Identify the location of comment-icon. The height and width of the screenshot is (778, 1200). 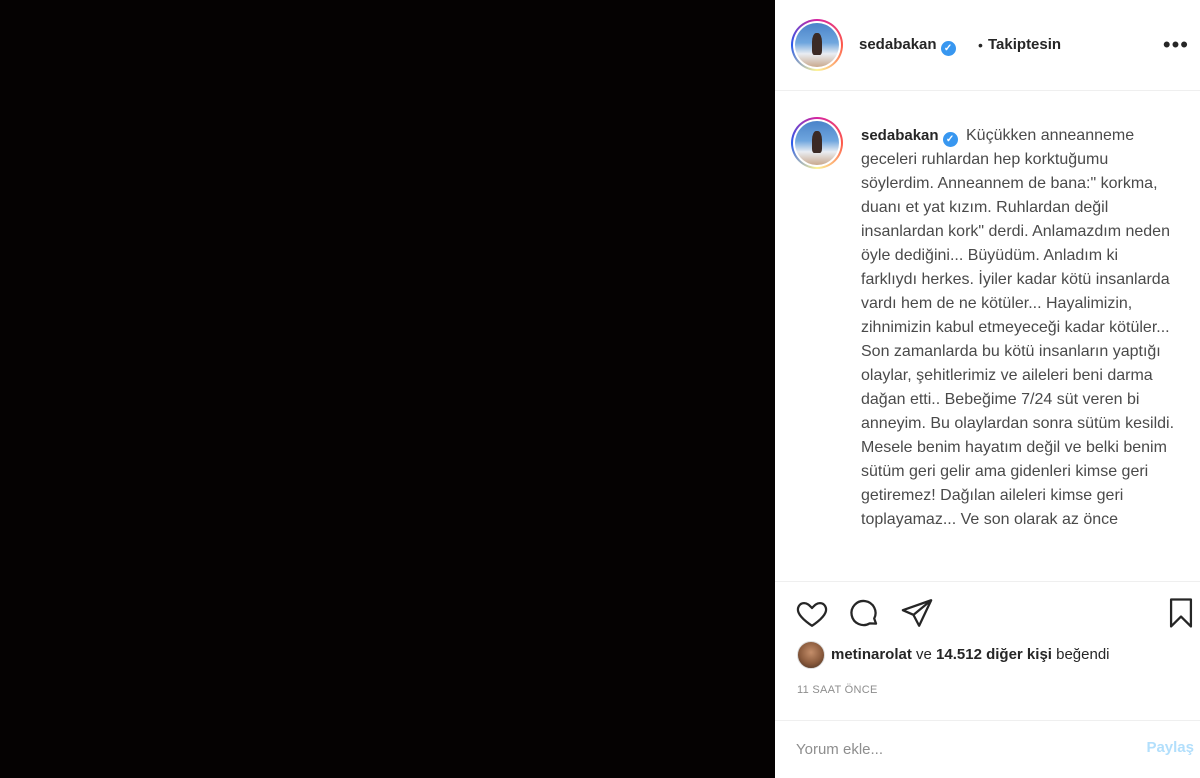
(864, 613).